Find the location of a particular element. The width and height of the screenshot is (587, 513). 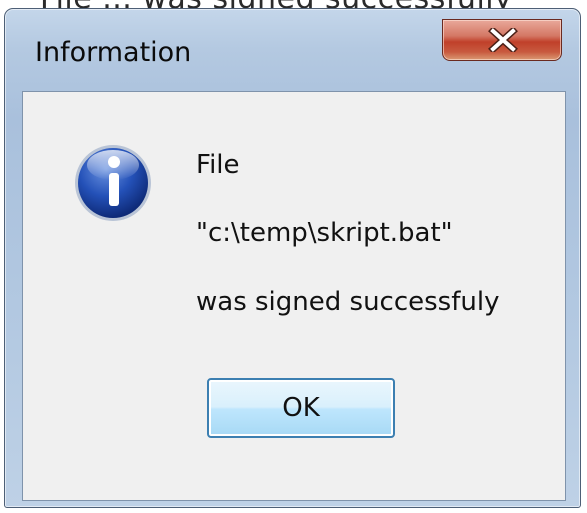

close-x-icon is located at coordinates (503, 40).